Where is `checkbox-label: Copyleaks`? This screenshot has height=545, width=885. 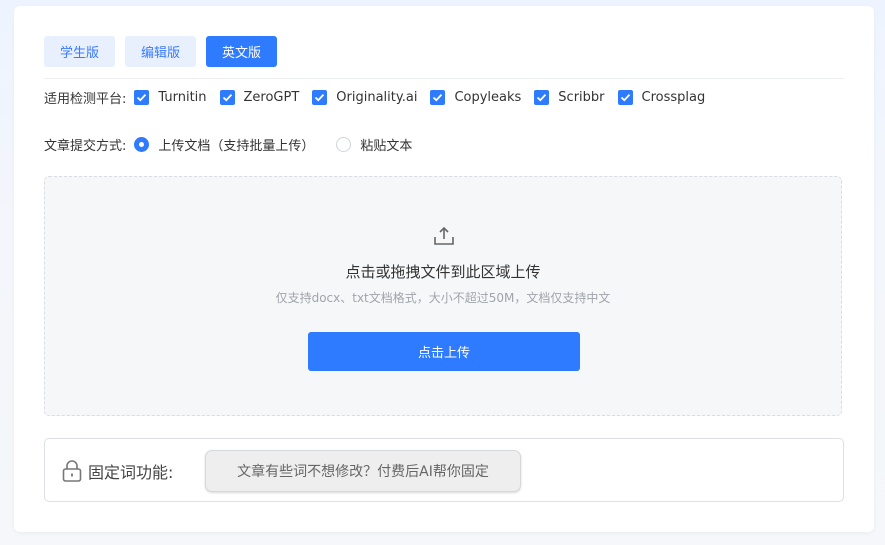 checkbox-label: Copyleaks is located at coordinates (488, 97).